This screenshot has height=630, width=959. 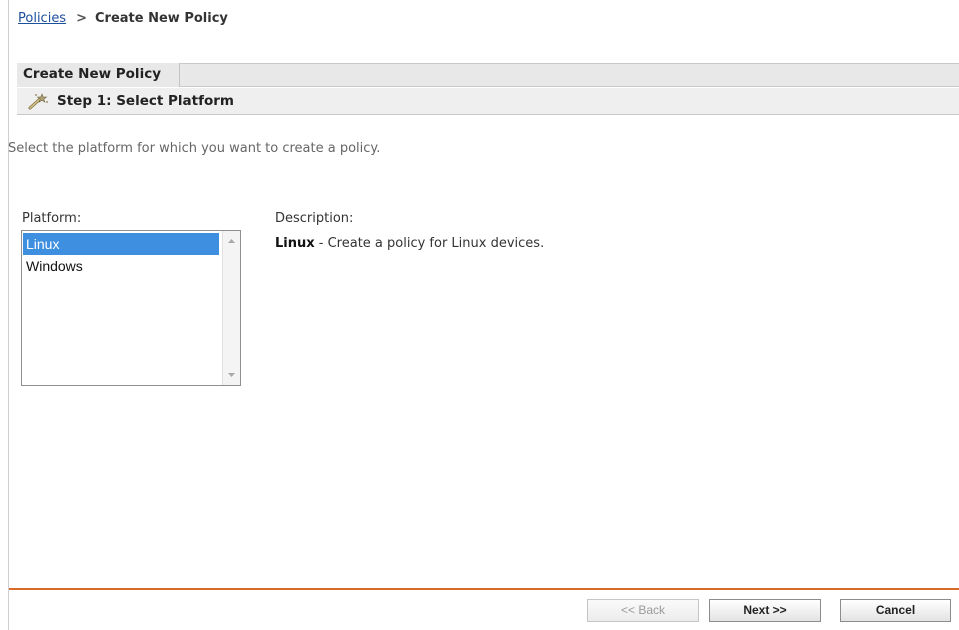 I want to click on tab-create-new-policy: Create New Policy, so click(x=98, y=75).